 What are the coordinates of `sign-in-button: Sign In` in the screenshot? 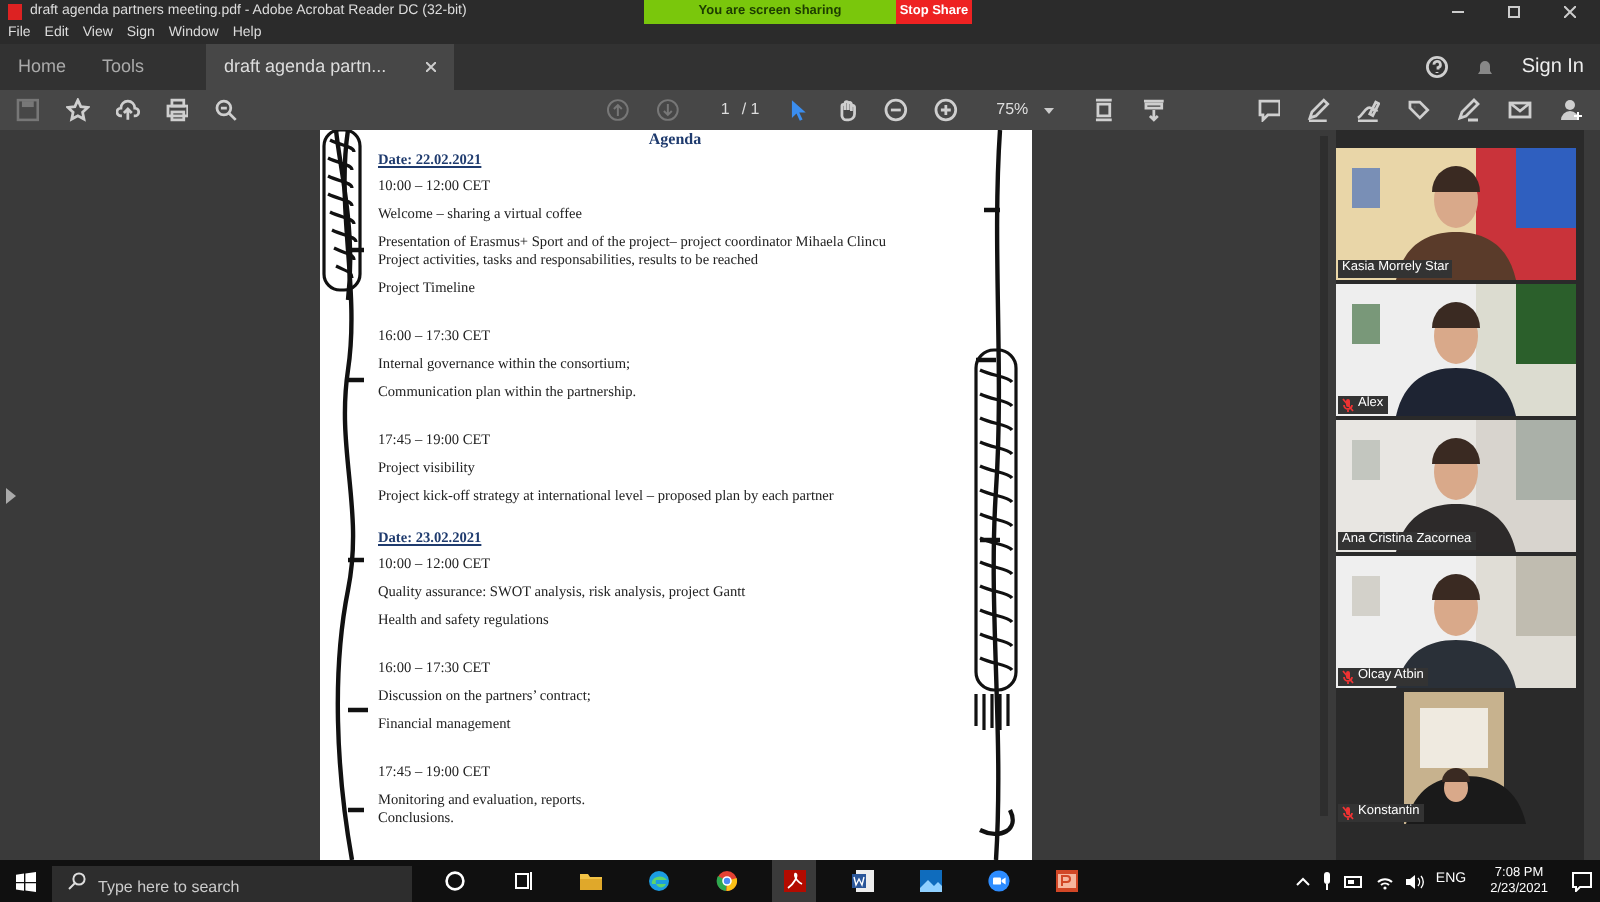 It's located at (1552, 67).